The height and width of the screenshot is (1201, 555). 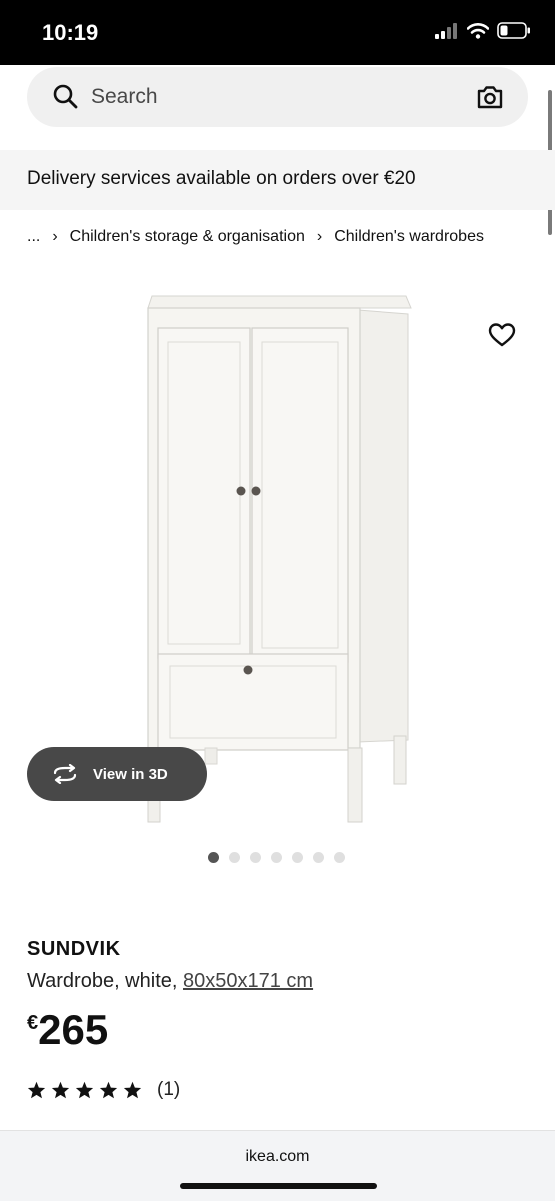 I want to click on breadcrumb-item: Children's wardrobes, so click(x=409, y=237).